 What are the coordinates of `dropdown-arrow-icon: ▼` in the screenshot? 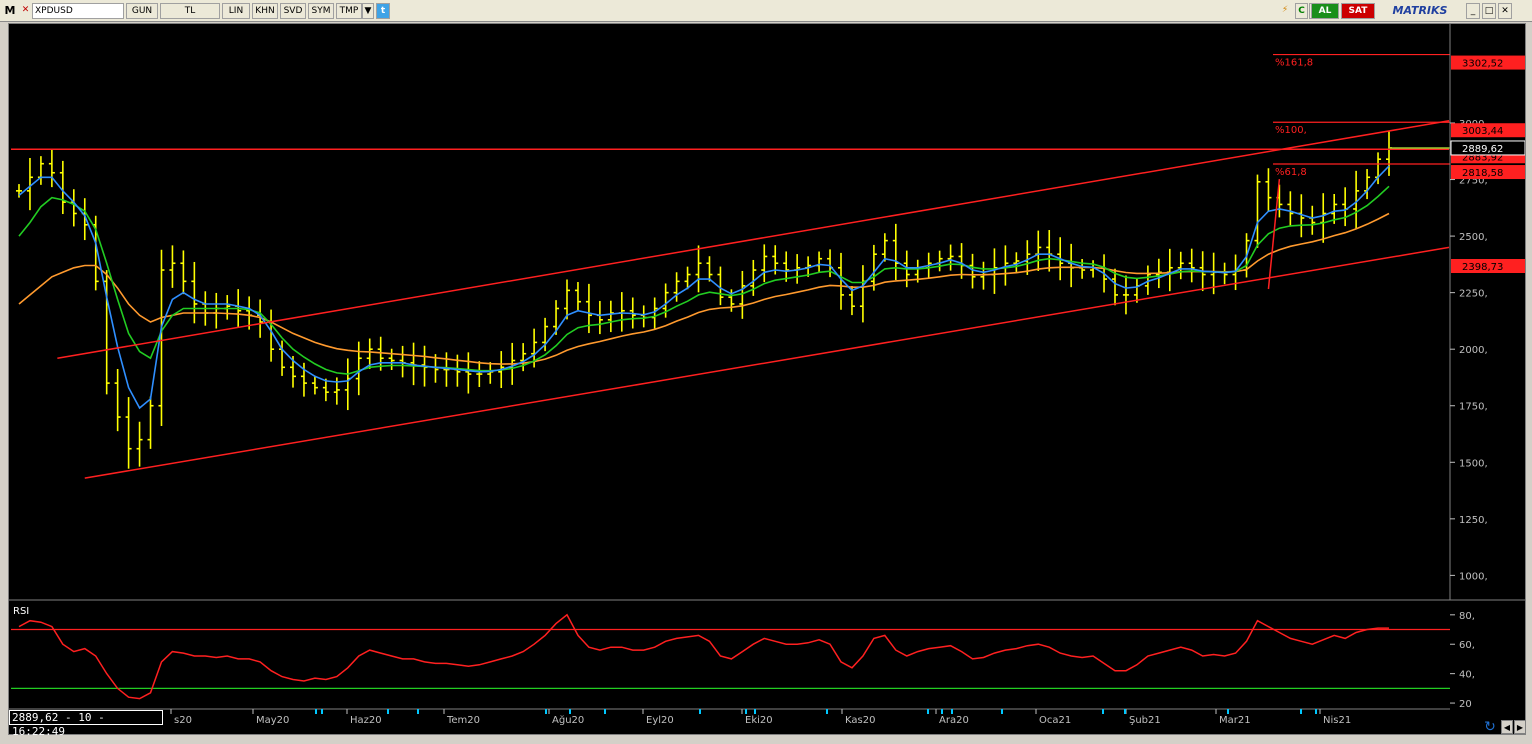 It's located at (368, 11).